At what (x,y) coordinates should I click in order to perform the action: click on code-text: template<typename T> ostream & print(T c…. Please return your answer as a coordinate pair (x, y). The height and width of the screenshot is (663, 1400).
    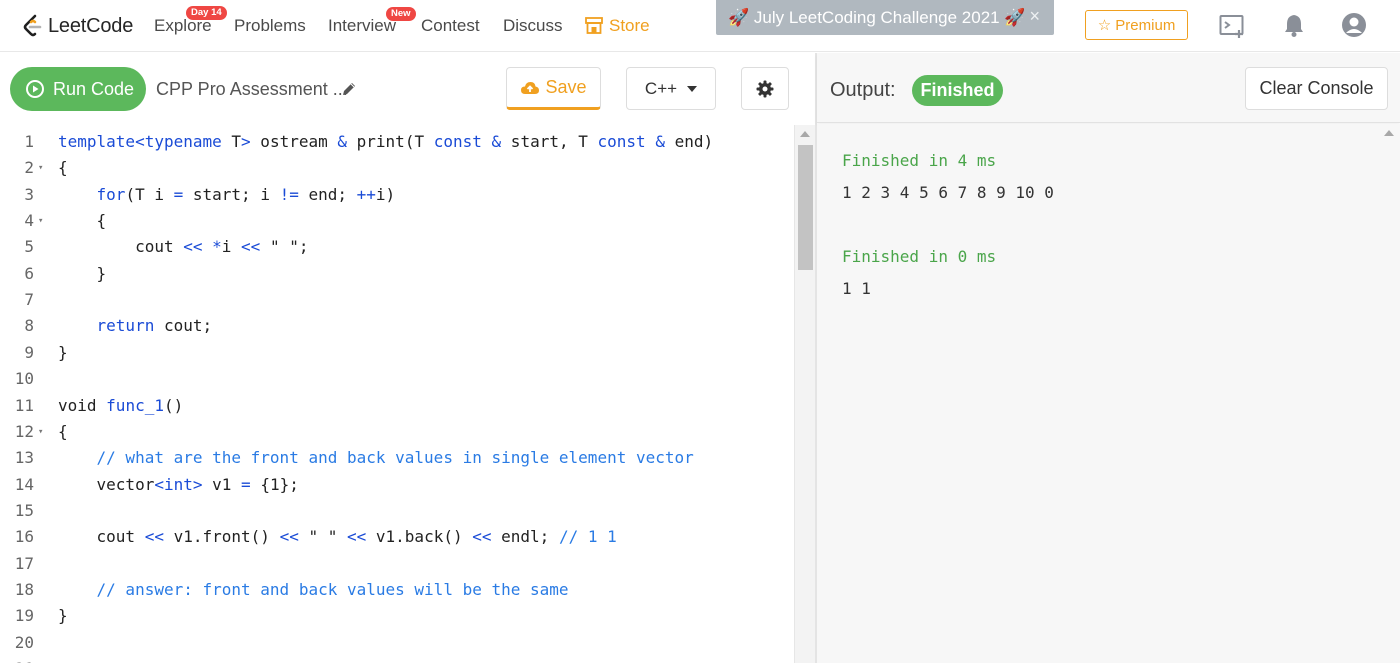
    Looking at the image, I should click on (386, 141).